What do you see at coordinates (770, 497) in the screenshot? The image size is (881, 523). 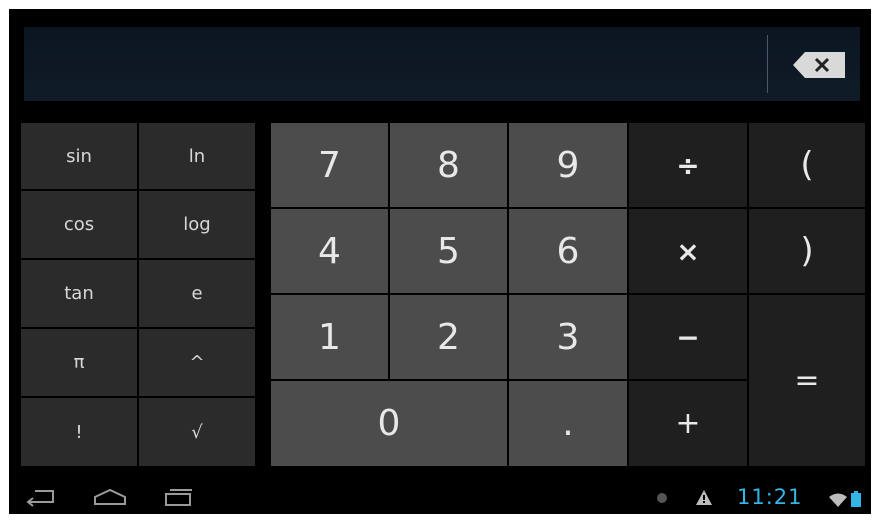 I see `status-clock: 11:21` at bounding box center [770, 497].